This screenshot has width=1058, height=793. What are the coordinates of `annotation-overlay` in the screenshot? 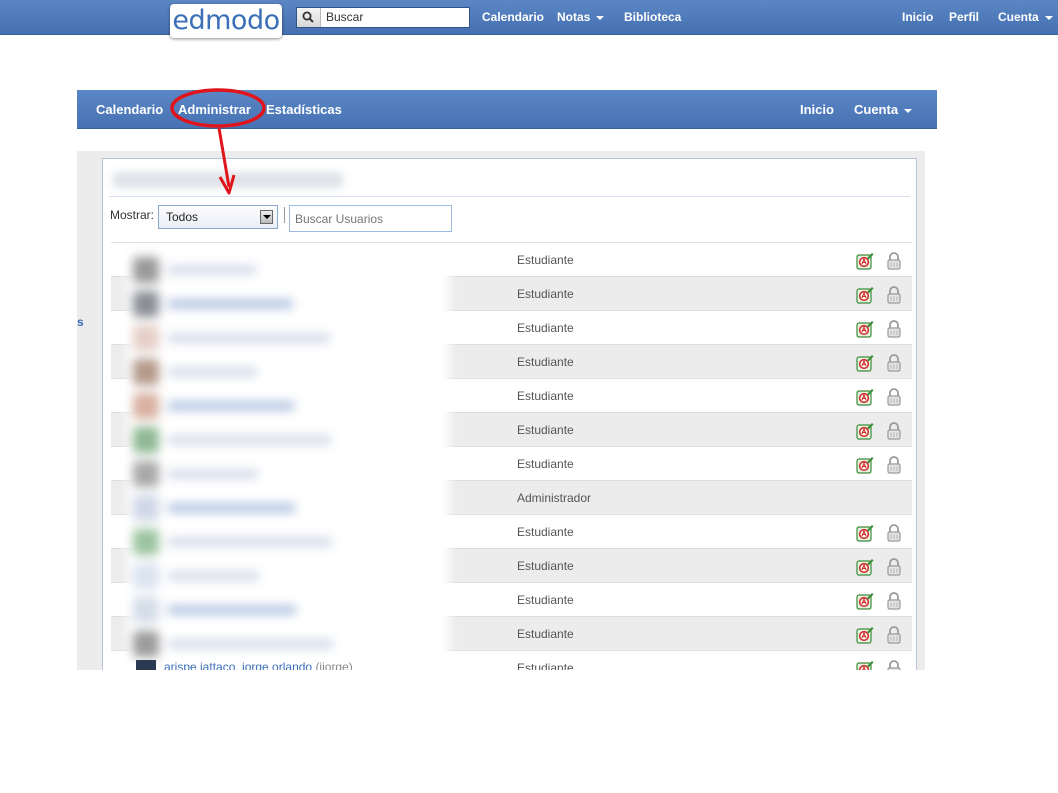 It's located at (218, 141).